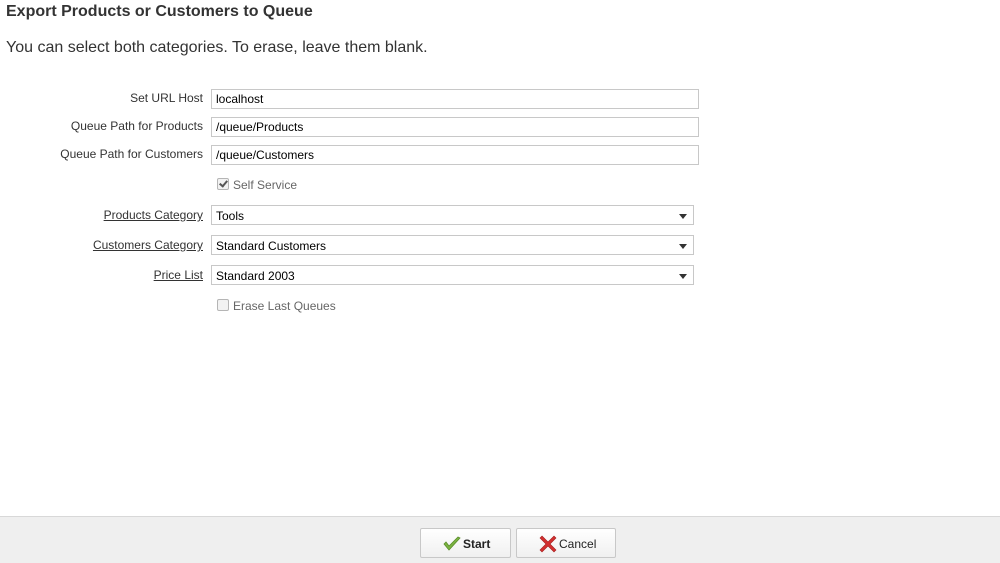  Describe the element at coordinates (230, 216) in the screenshot. I see `products-category-value: Tools` at that location.